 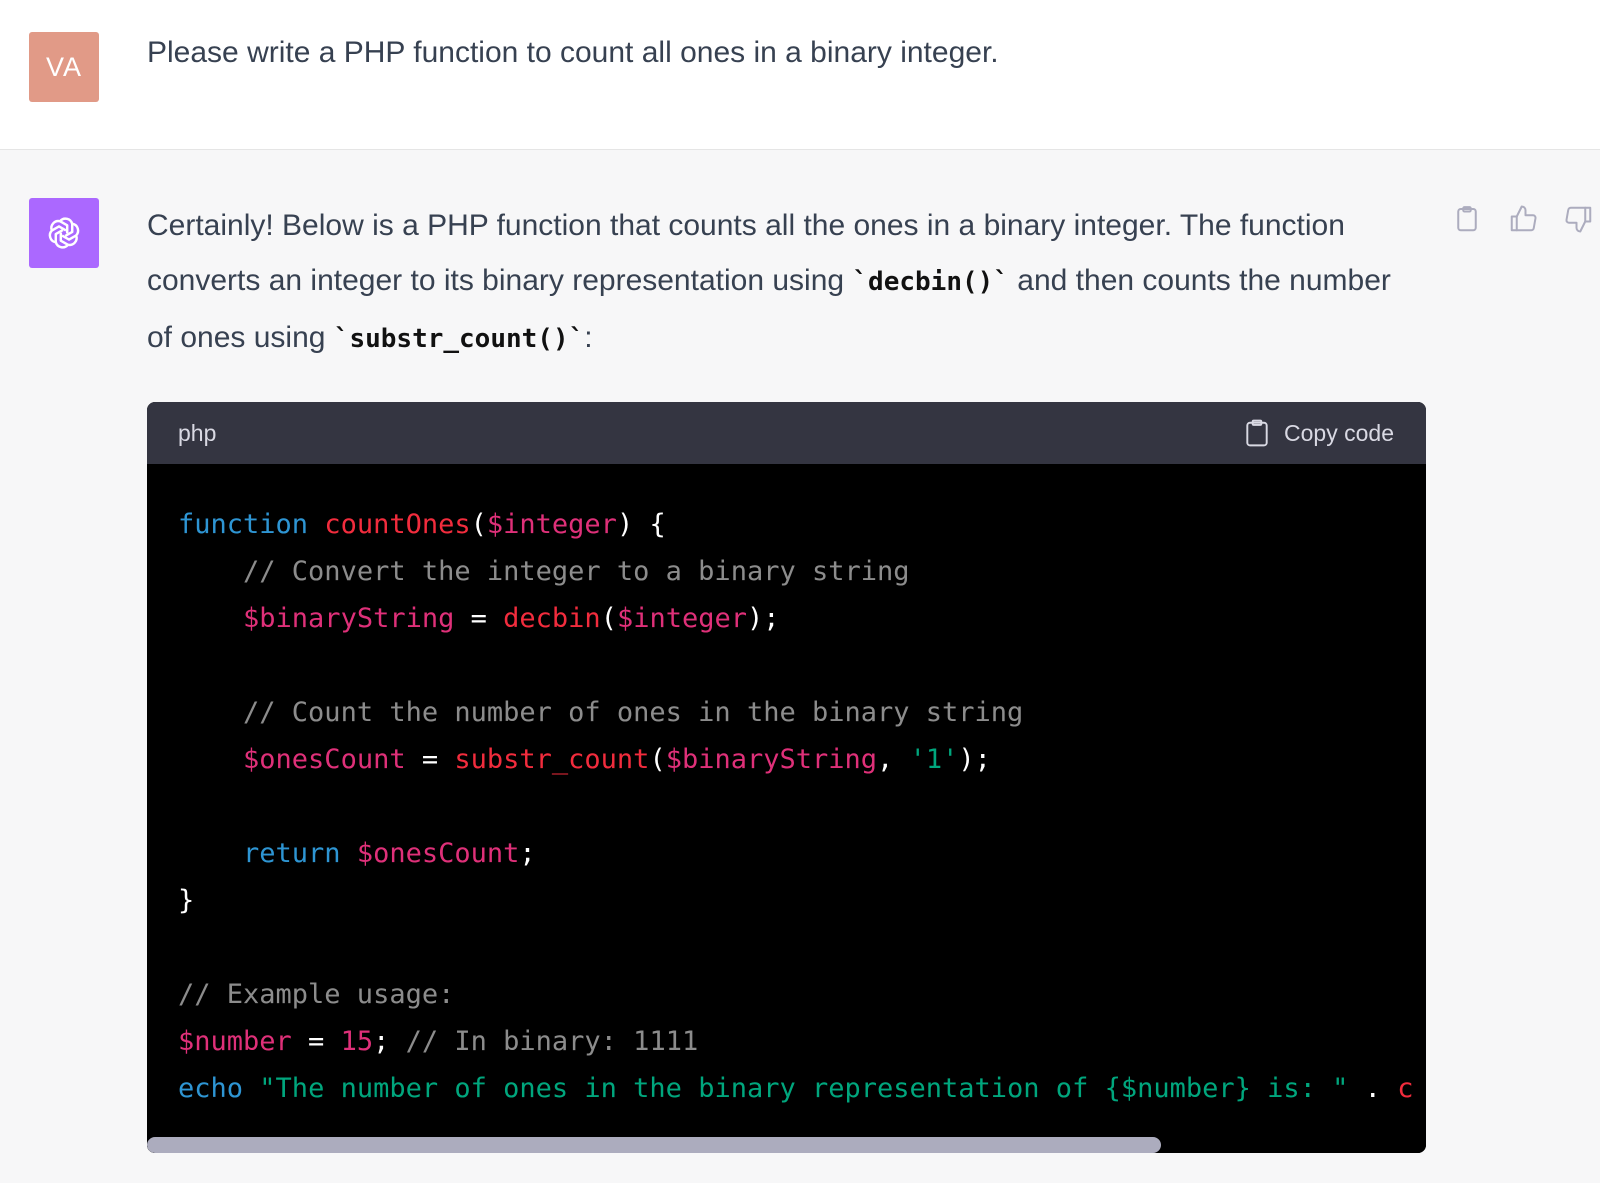 I want to click on code-line: return $onesCount;, so click(x=802, y=853).